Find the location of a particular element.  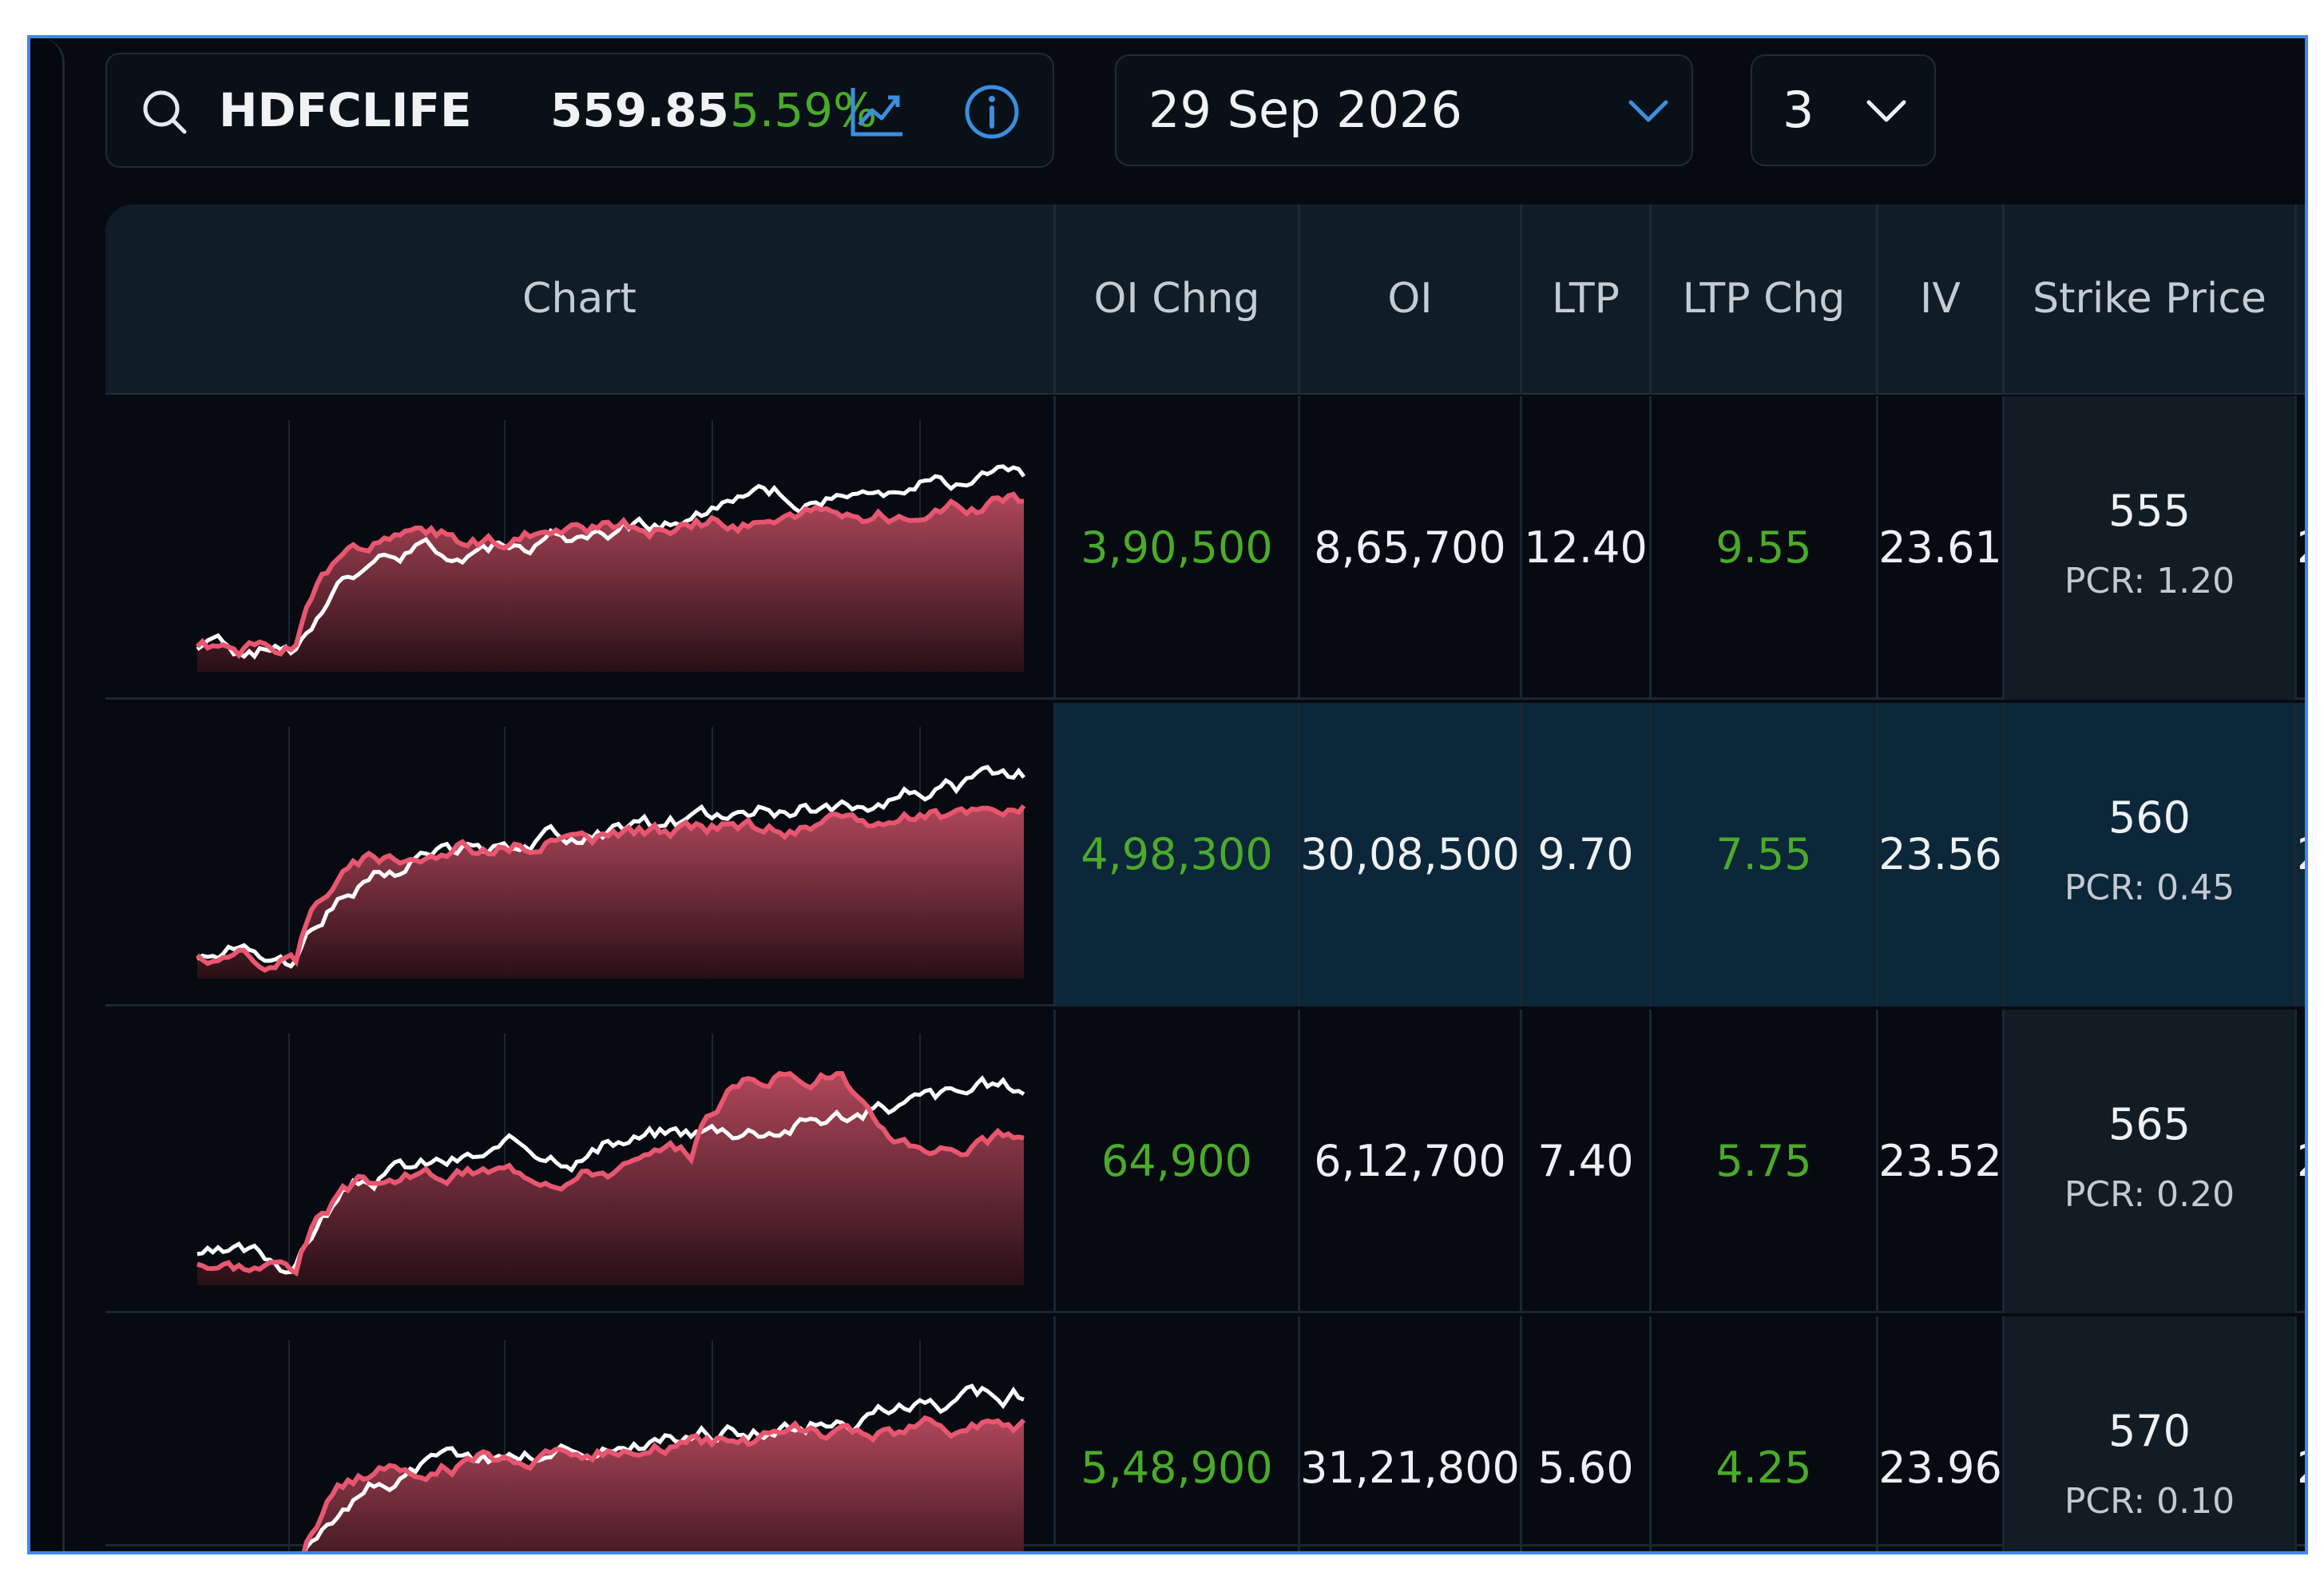

strike-count-dropdown: 3 is located at coordinates (1843, 110).